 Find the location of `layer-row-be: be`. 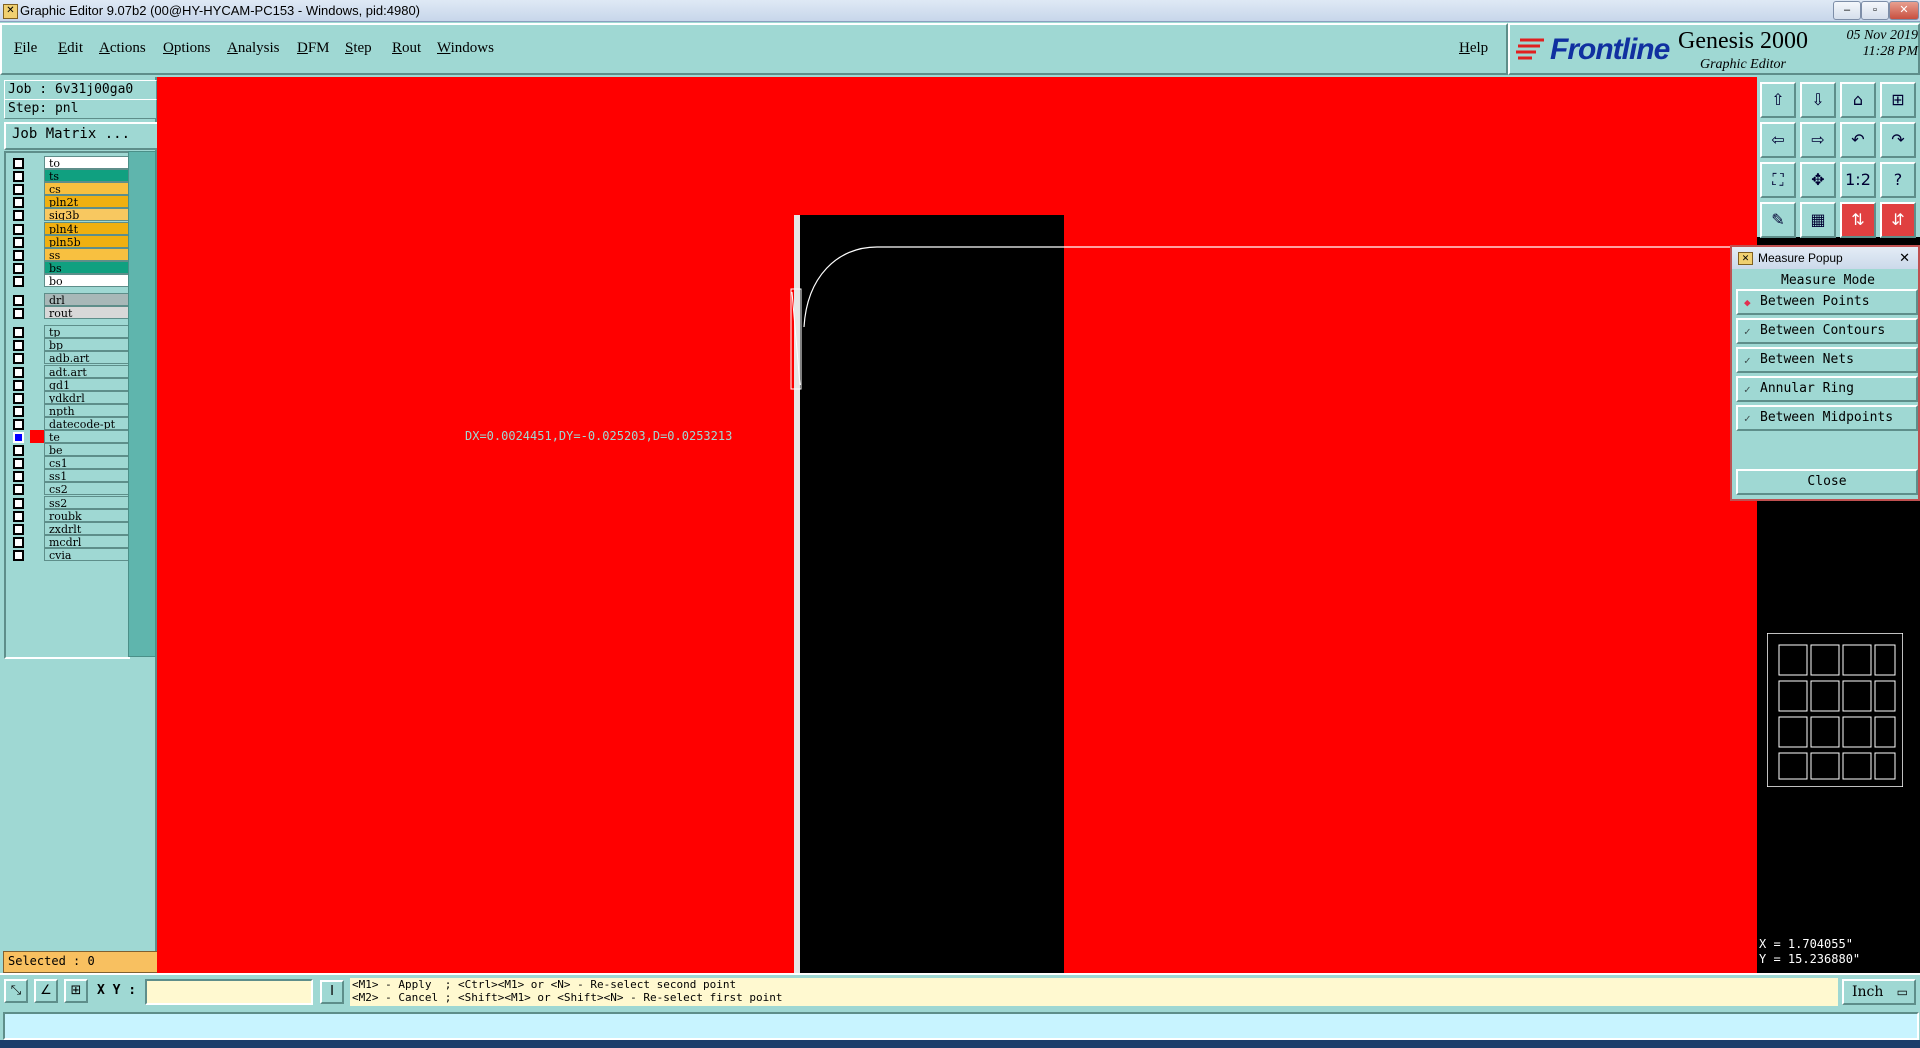

layer-row-be: be is located at coordinates (69, 450).